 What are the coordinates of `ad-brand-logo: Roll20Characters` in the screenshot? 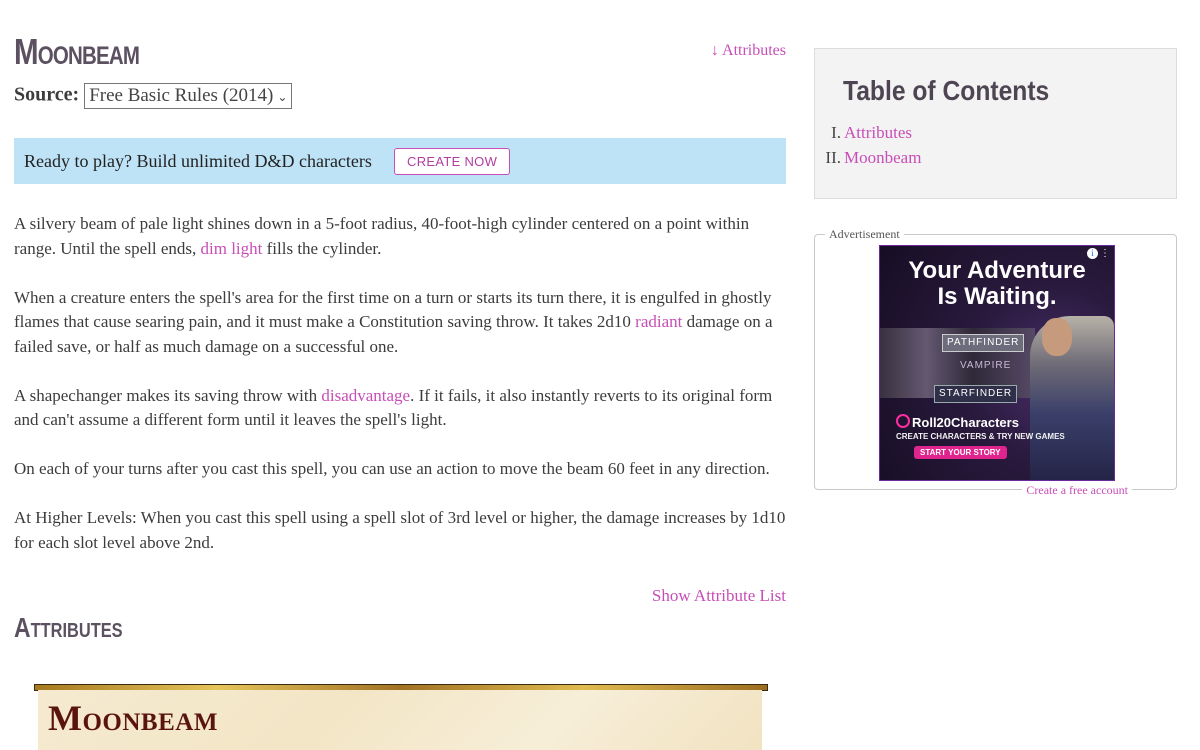 It's located at (957, 422).